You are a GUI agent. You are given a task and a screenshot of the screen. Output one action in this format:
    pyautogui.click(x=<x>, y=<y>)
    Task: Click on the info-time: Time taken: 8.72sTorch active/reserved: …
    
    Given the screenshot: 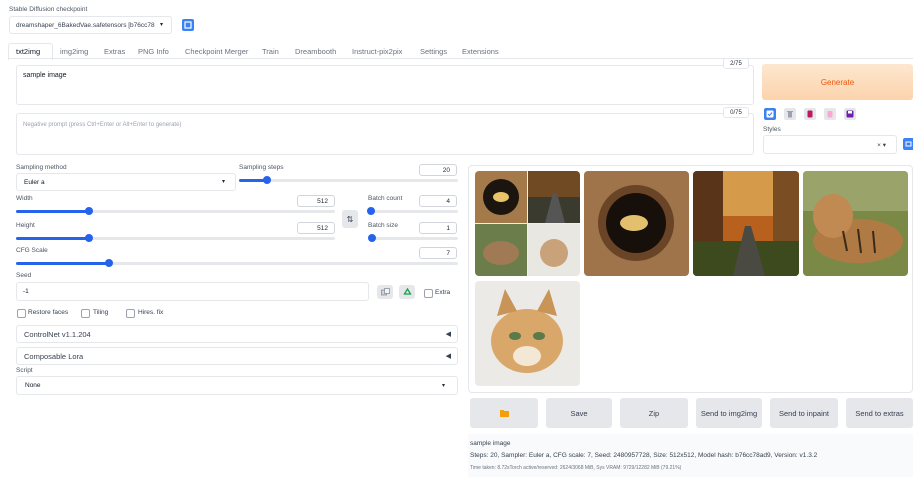 What is the action you would take?
    pyautogui.click(x=576, y=468)
    